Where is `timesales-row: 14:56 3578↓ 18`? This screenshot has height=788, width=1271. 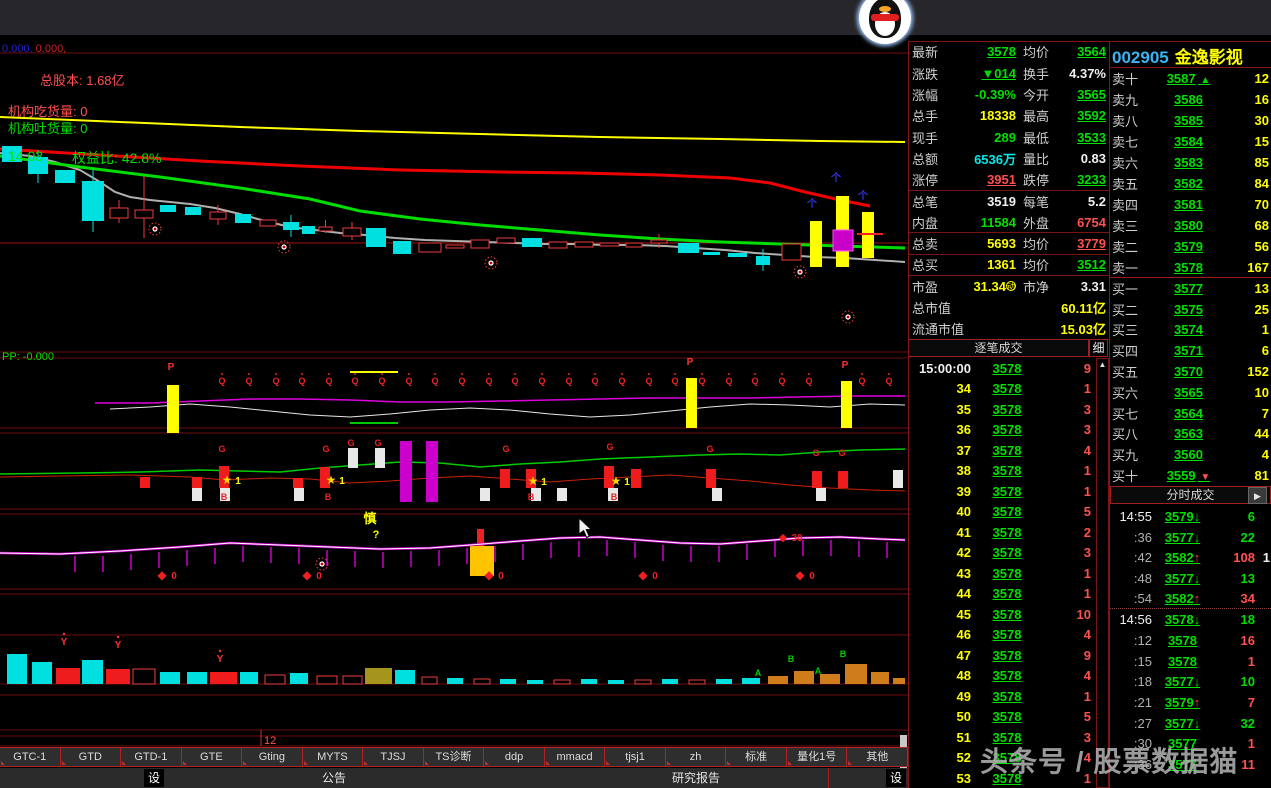
timesales-row: 14:56 3578↓ 18 is located at coordinates (1190, 619).